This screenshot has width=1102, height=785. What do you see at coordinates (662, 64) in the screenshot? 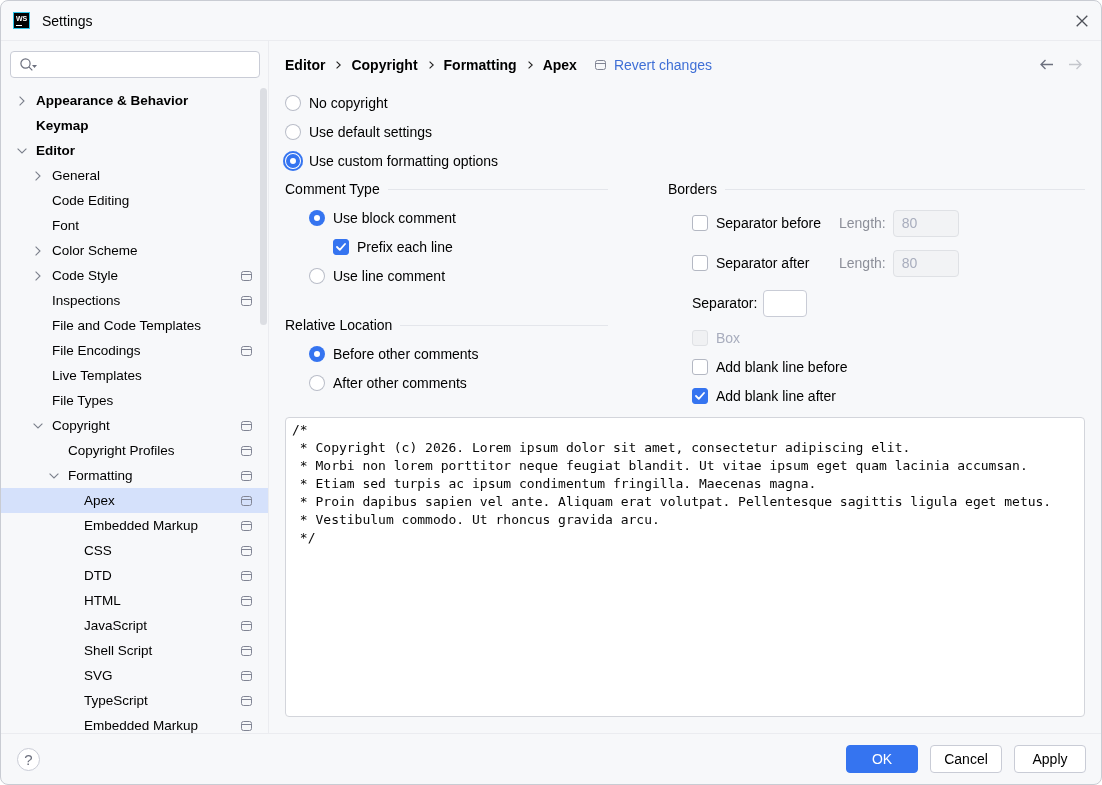
I see `revert-changes-link: Revert changes` at bounding box center [662, 64].